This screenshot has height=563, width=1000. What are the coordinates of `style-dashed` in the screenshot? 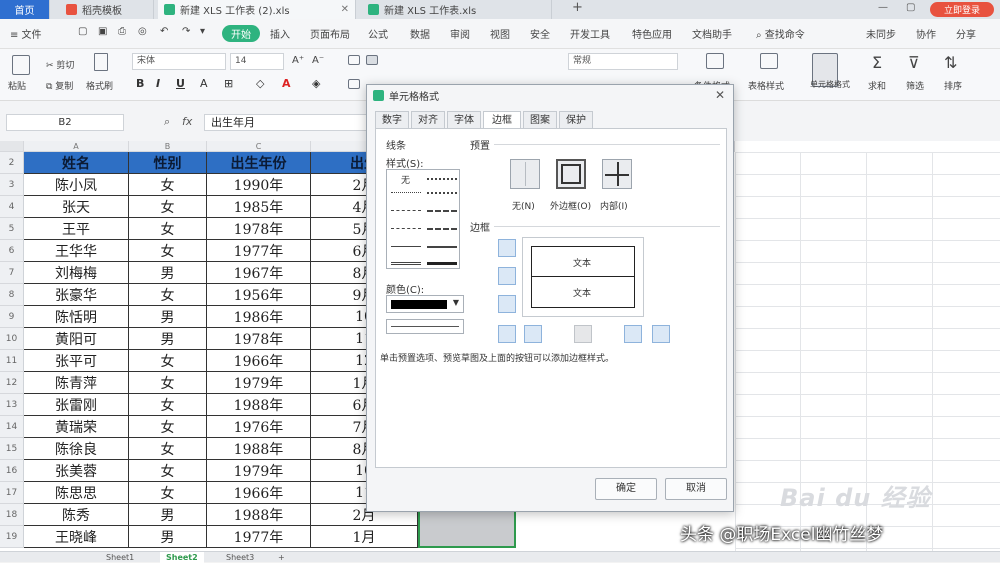 It's located at (406, 210).